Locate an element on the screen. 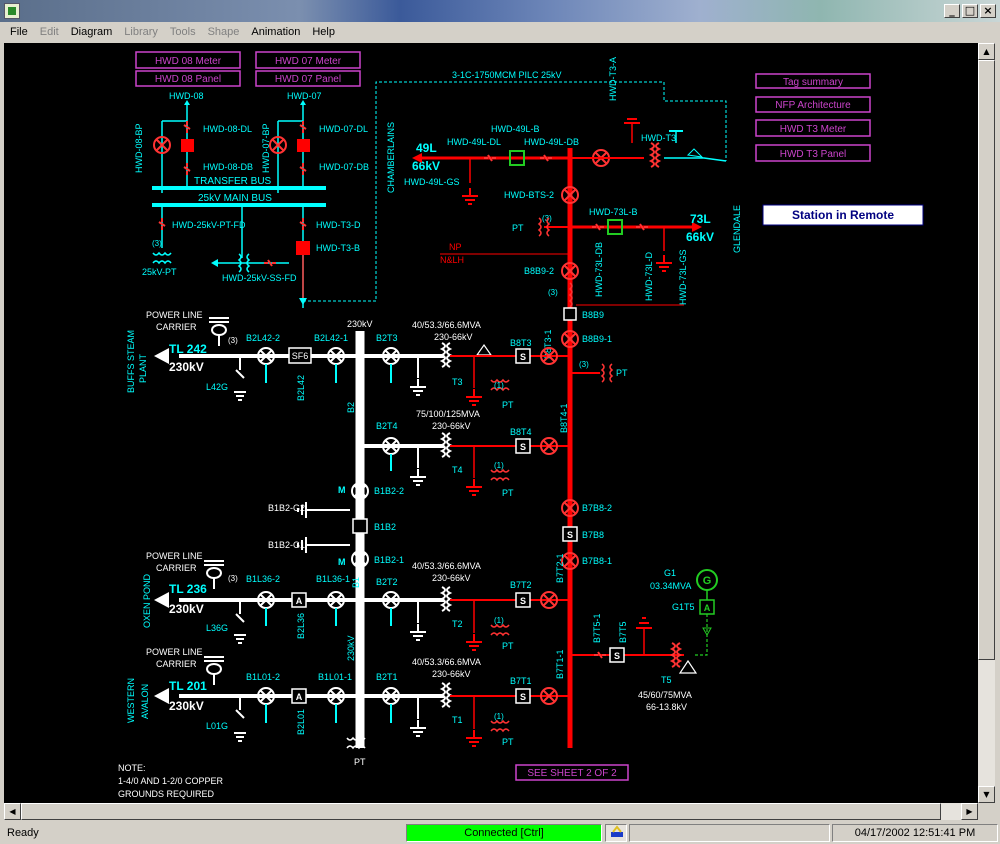 This screenshot has width=1000, height=844. menu-library: Library is located at coordinates (141, 32).